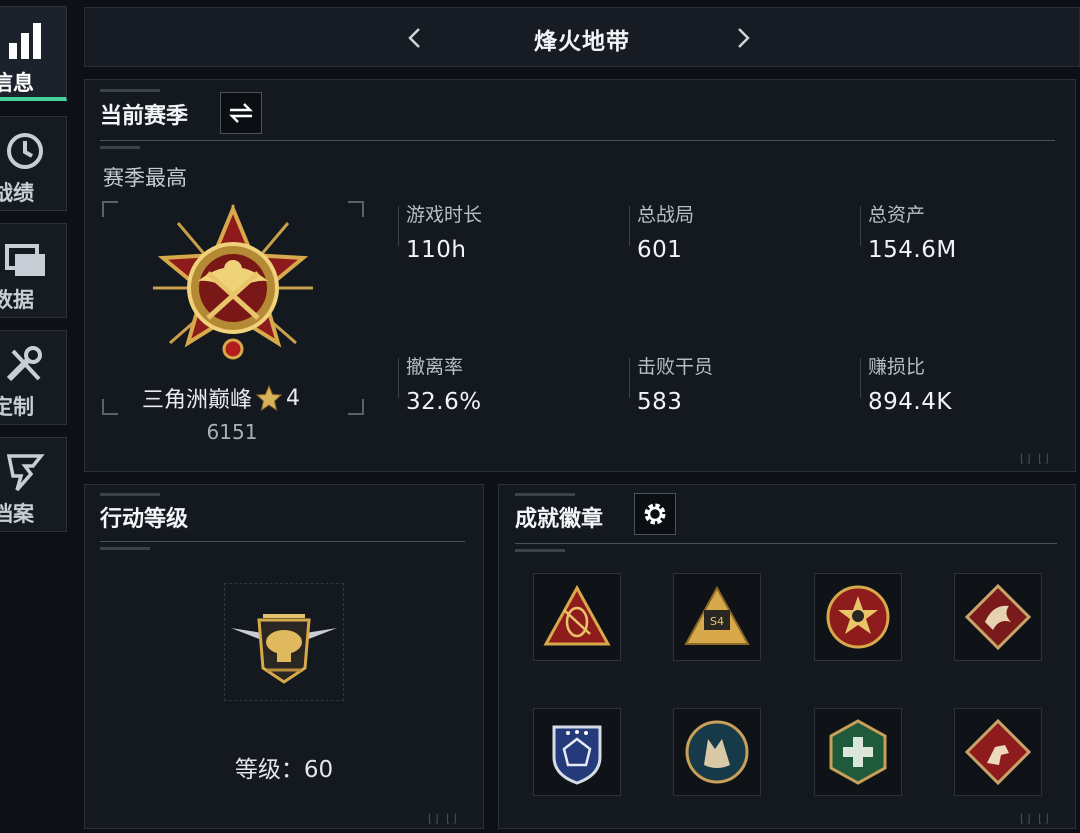 This screenshot has width=1080, height=833. What do you see at coordinates (897, 215) in the screenshot?
I see `stat-label: 总资产` at bounding box center [897, 215].